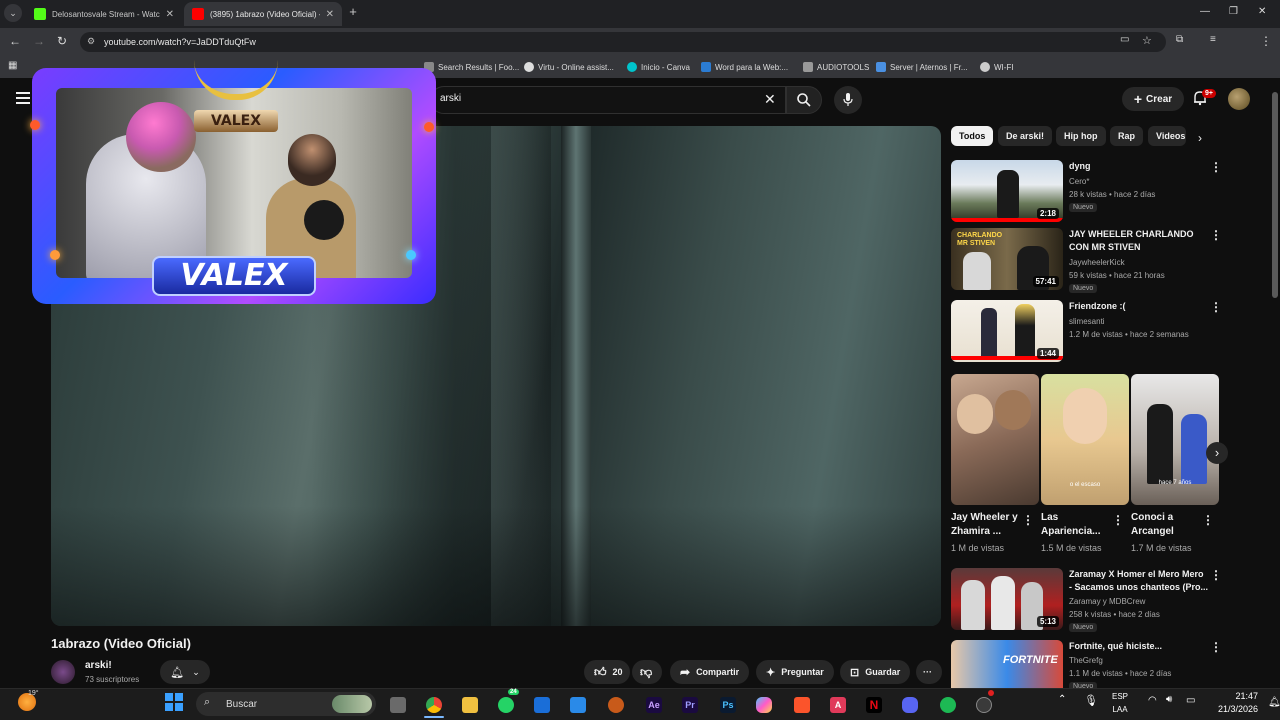  Describe the element at coordinates (1239, 99) in the screenshot. I see `account-avatar` at that location.